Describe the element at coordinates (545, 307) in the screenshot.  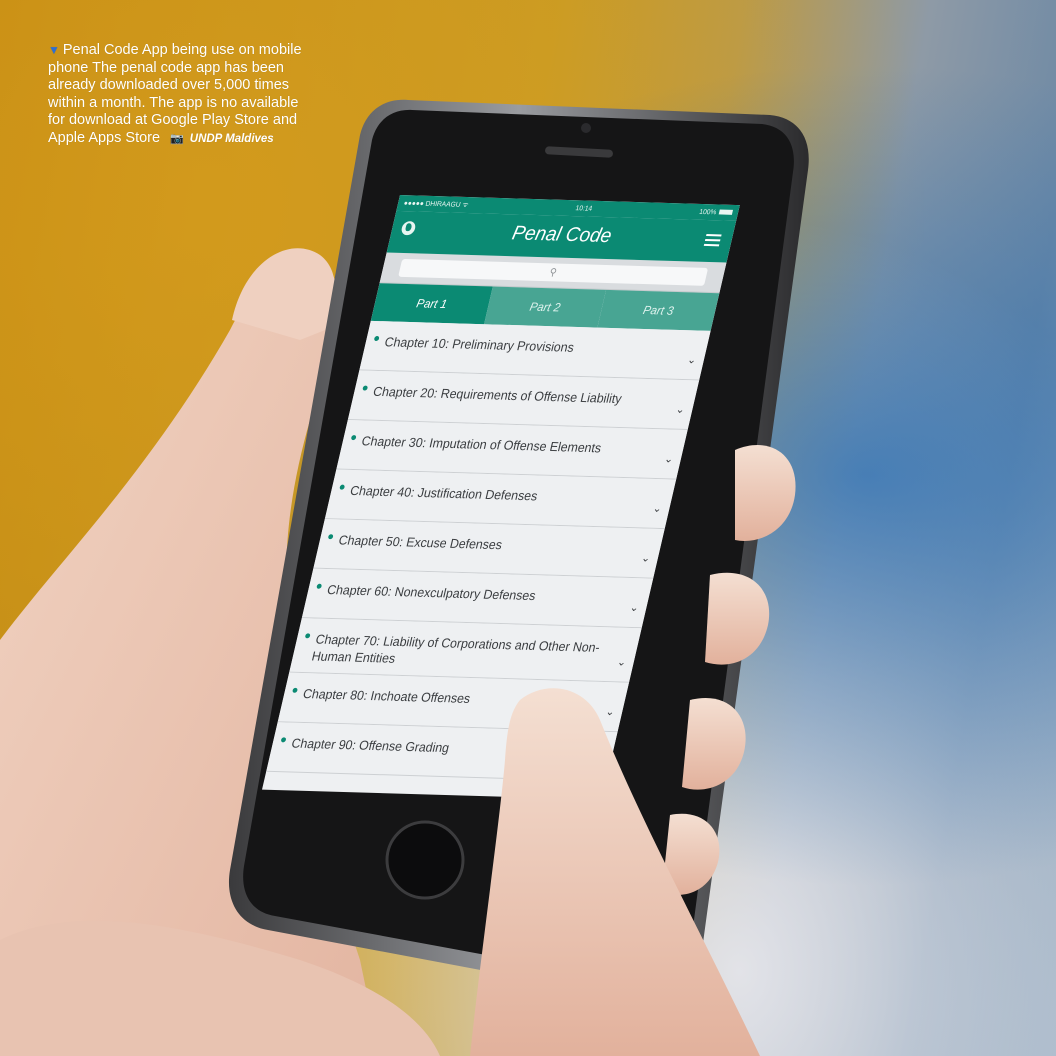
I see `tab-part-2: Part 2` at that location.